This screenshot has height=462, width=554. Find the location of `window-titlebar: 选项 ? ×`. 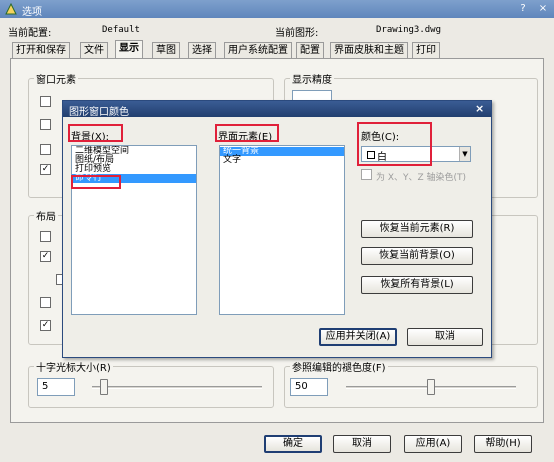

window-titlebar: 选项 ? × is located at coordinates (277, 9).